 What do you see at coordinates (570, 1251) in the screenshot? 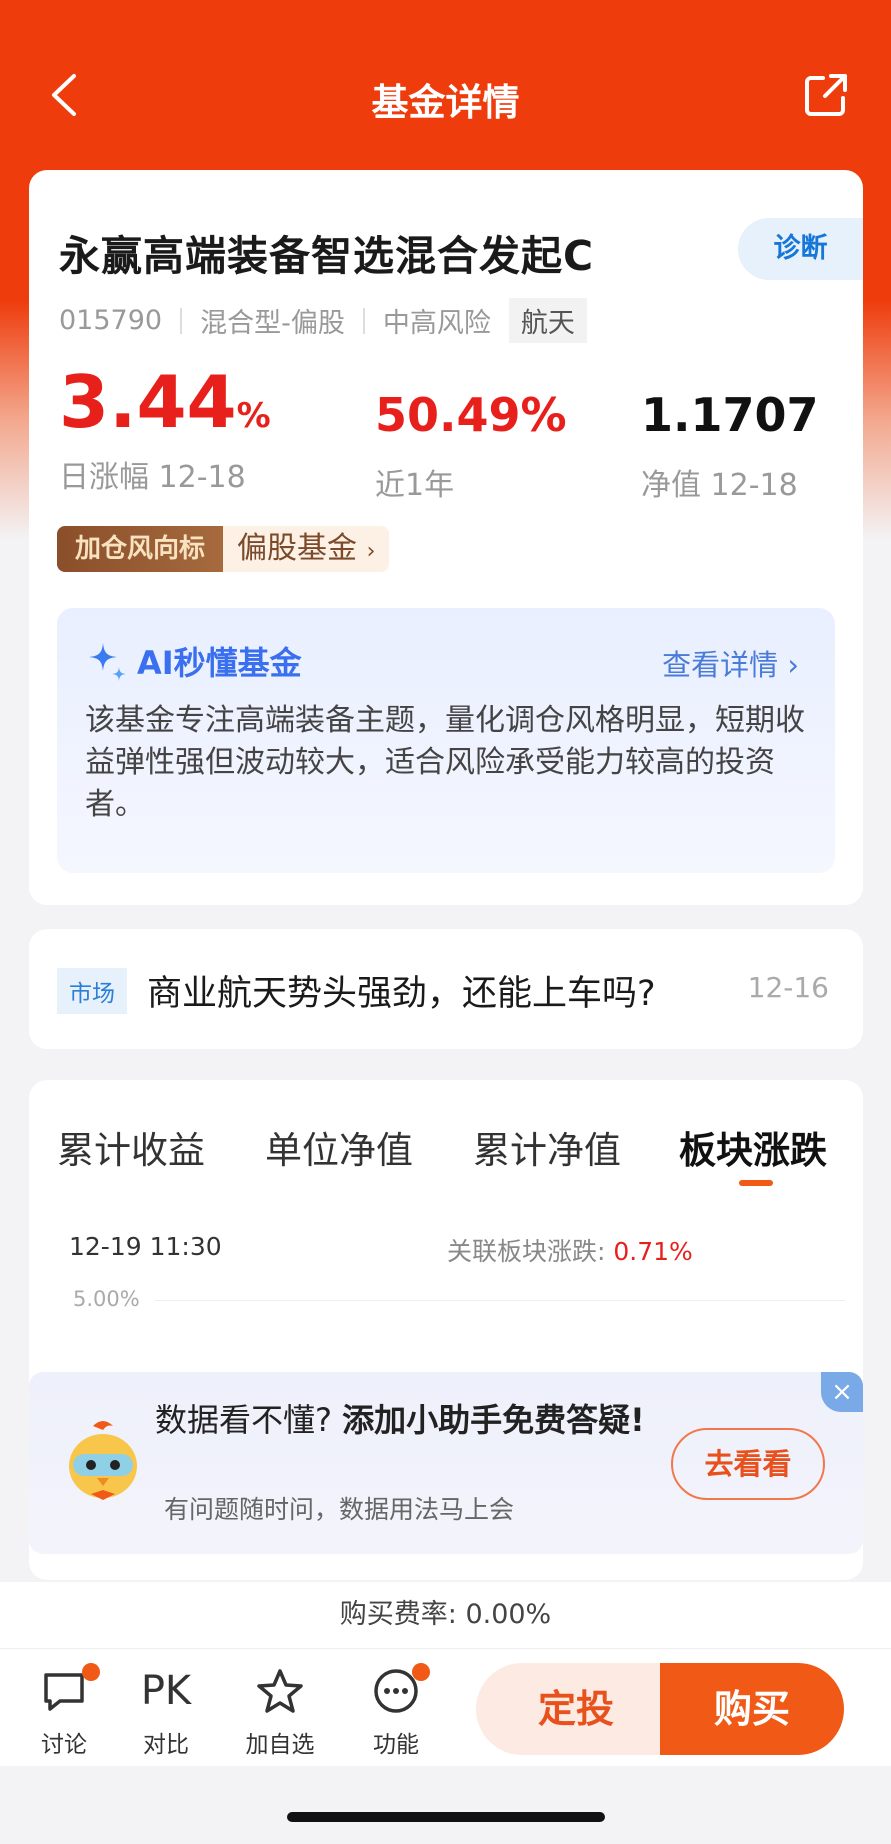
I see `chart-sector-change: 关联板块涨跌: 0.71%` at bounding box center [570, 1251].